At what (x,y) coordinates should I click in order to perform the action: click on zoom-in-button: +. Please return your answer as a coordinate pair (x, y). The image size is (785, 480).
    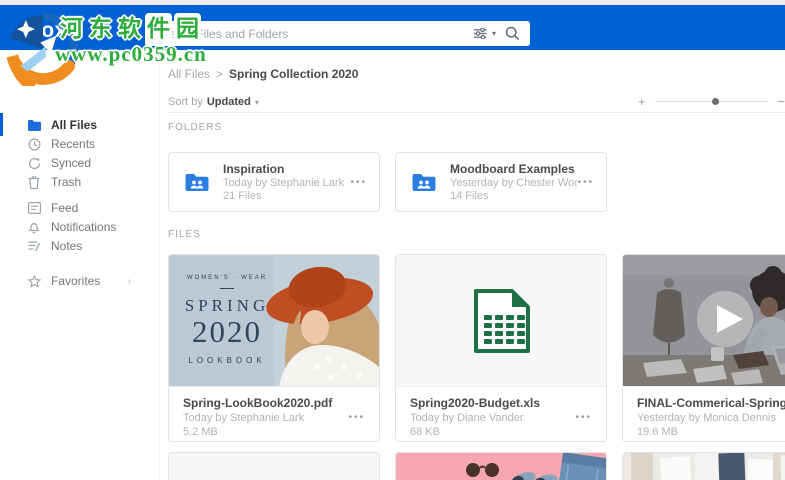
    Looking at the image, I should click on (642, 101).